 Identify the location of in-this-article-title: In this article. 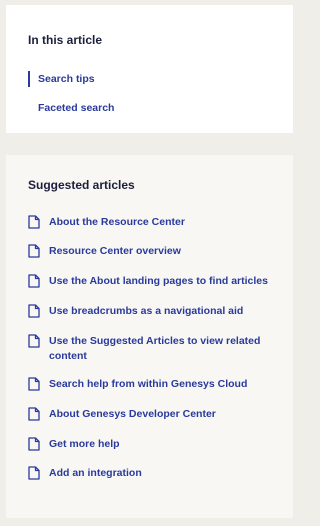
(65, 40).